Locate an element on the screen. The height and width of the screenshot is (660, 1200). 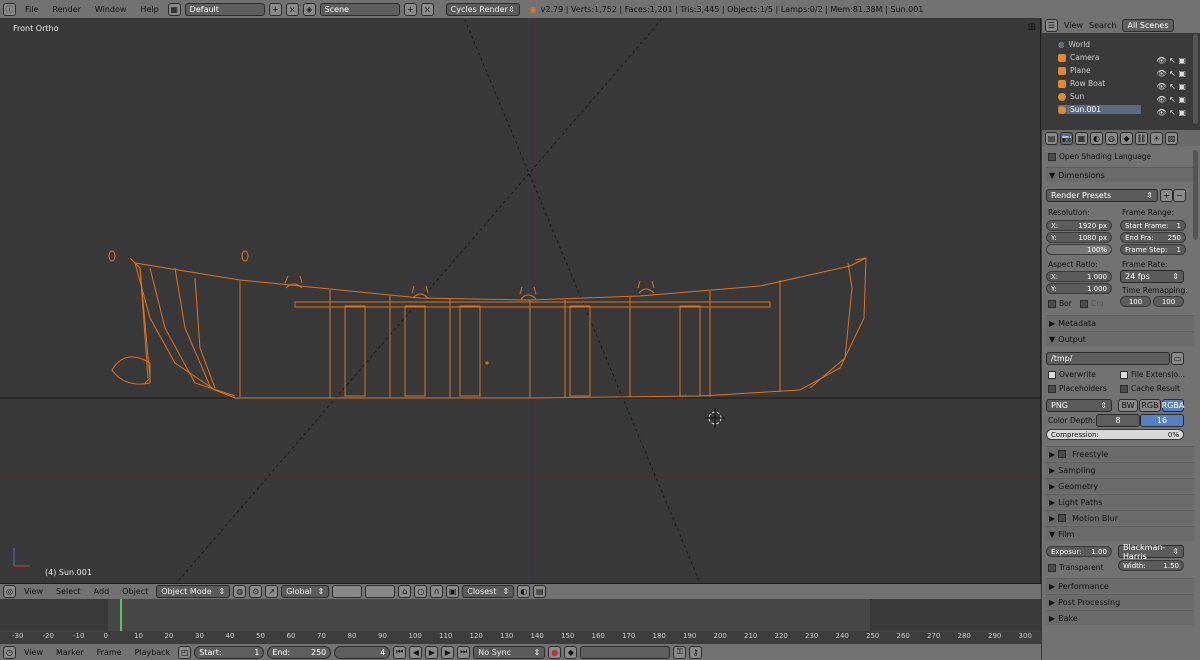
filter-width-field: Width: 1.50 is located at coordinates (1151, 565).